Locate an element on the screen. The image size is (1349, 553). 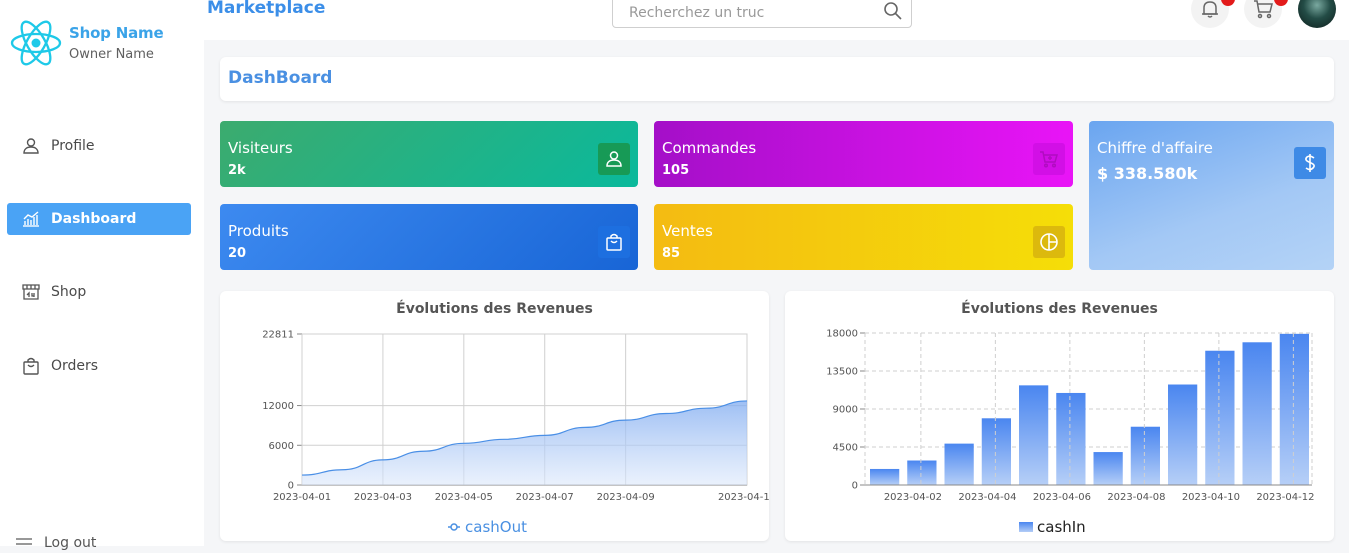
page-title: Marketplace is located at coordinates (266, 9).